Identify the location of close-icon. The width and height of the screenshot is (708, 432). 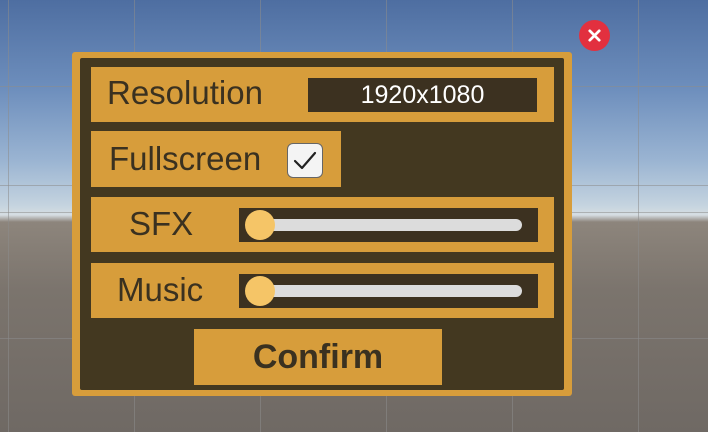
(594, 35).